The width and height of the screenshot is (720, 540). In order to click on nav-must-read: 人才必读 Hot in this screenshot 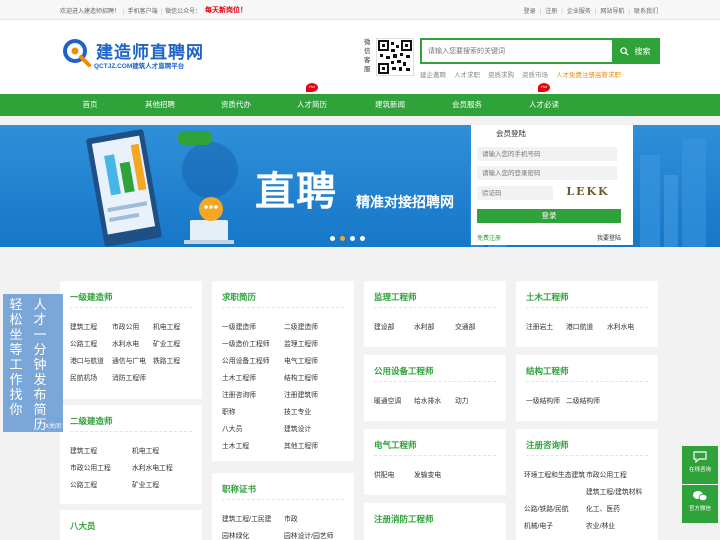, I will do `click(544, 99)`.